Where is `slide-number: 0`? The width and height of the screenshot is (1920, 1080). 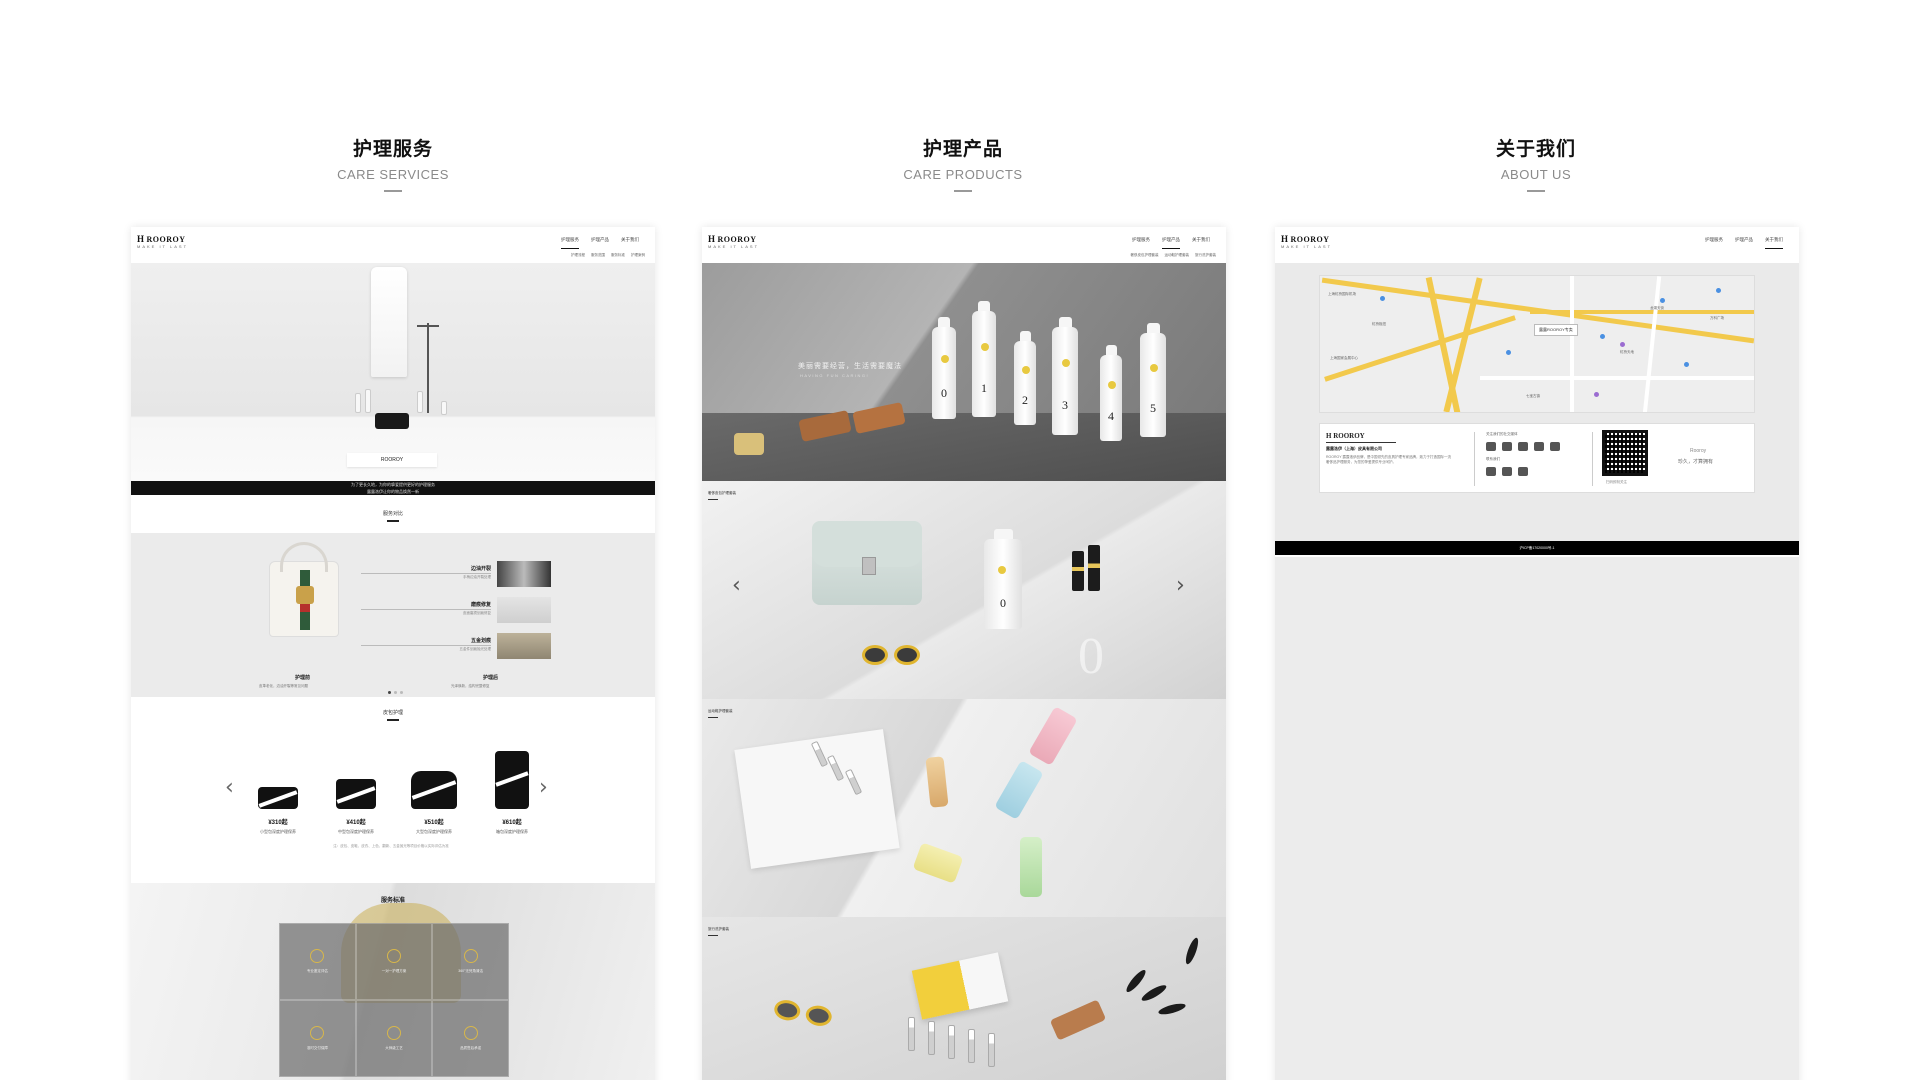 slide-number: 0 is located at coordinates (1091, 656).